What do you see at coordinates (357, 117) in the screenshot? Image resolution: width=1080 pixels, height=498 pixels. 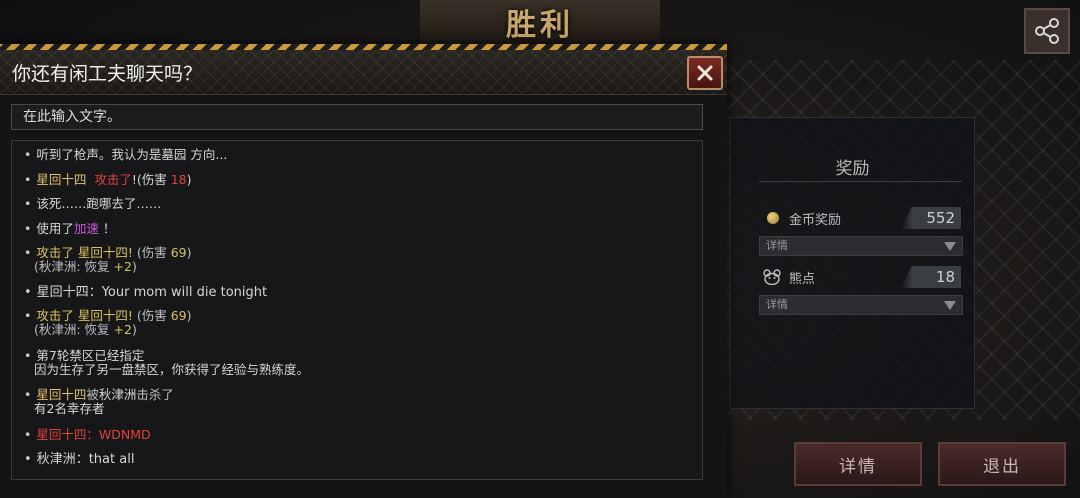 I see `chat-input` at bounding box center [357, 117].